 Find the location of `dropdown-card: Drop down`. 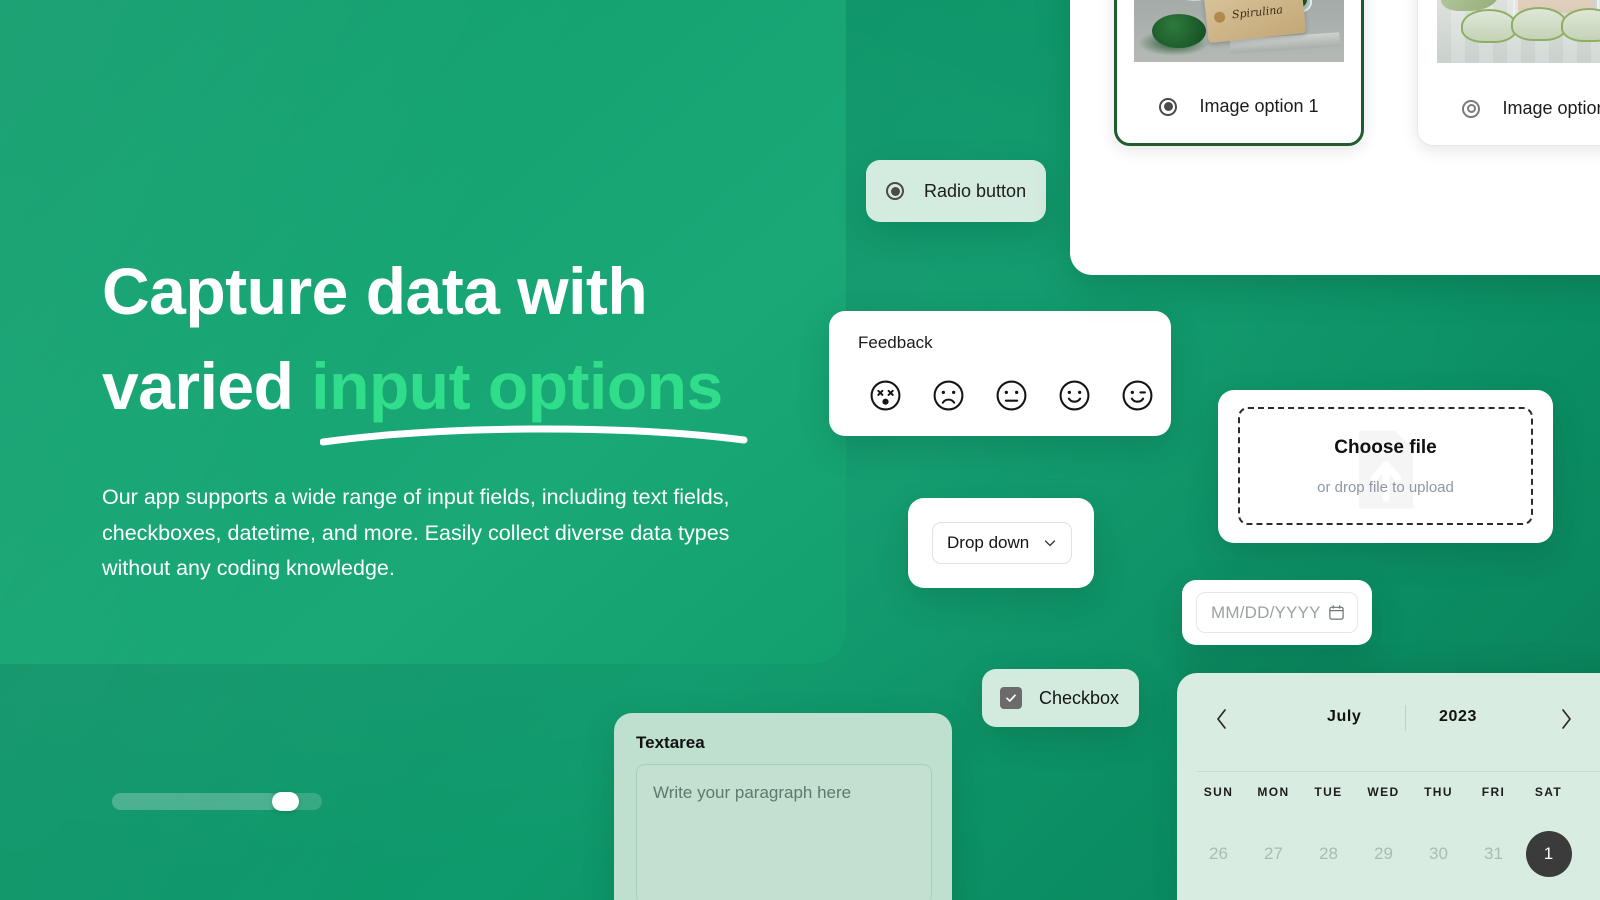

dropdown-card: Drop down is located at coordinates (1001, 543).